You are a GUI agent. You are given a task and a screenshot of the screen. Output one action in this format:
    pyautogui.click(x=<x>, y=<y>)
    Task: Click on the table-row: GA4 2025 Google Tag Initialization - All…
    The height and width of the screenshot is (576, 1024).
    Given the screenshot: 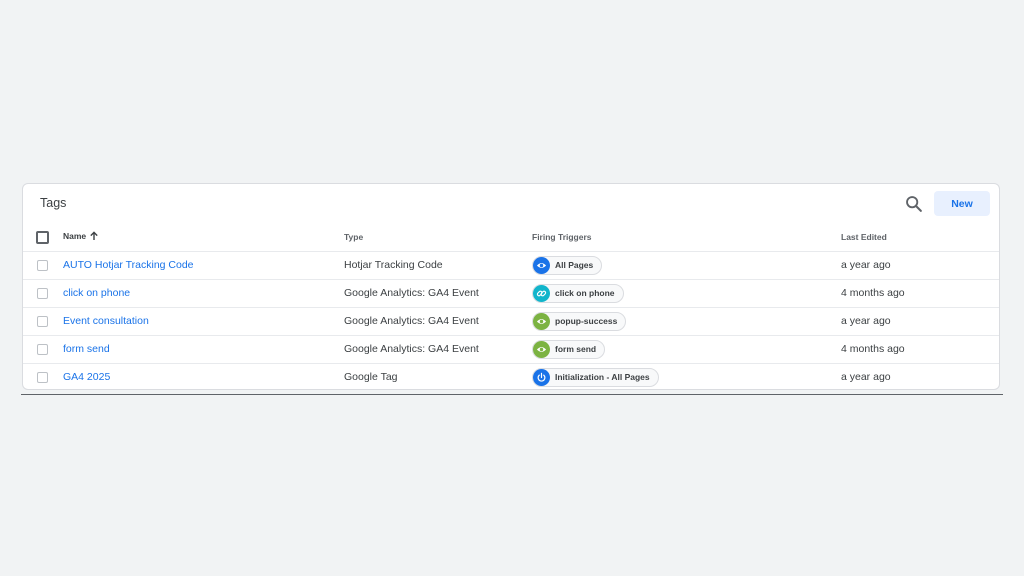 What is the action you would take?
    pyautogui.click(x=511, y=377)
    